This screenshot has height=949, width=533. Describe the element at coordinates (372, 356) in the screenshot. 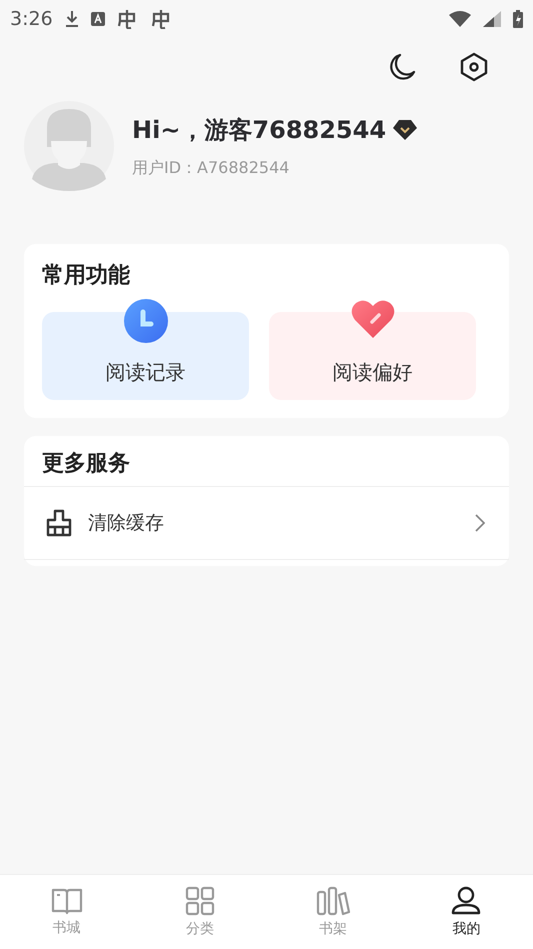

I see `function-card: 阅读偏好` at that location.